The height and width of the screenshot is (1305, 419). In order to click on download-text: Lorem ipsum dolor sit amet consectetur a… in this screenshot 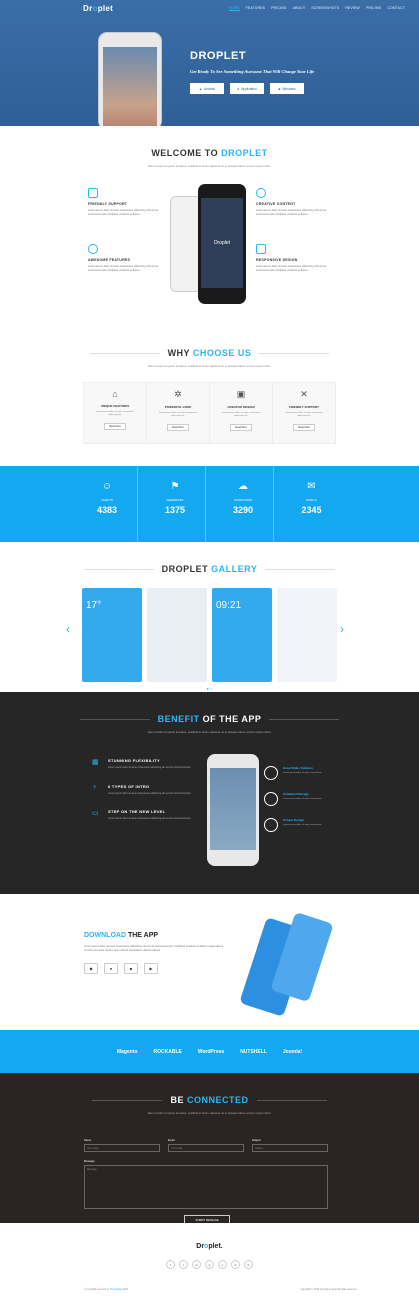, I will do `click(154, 949)`.